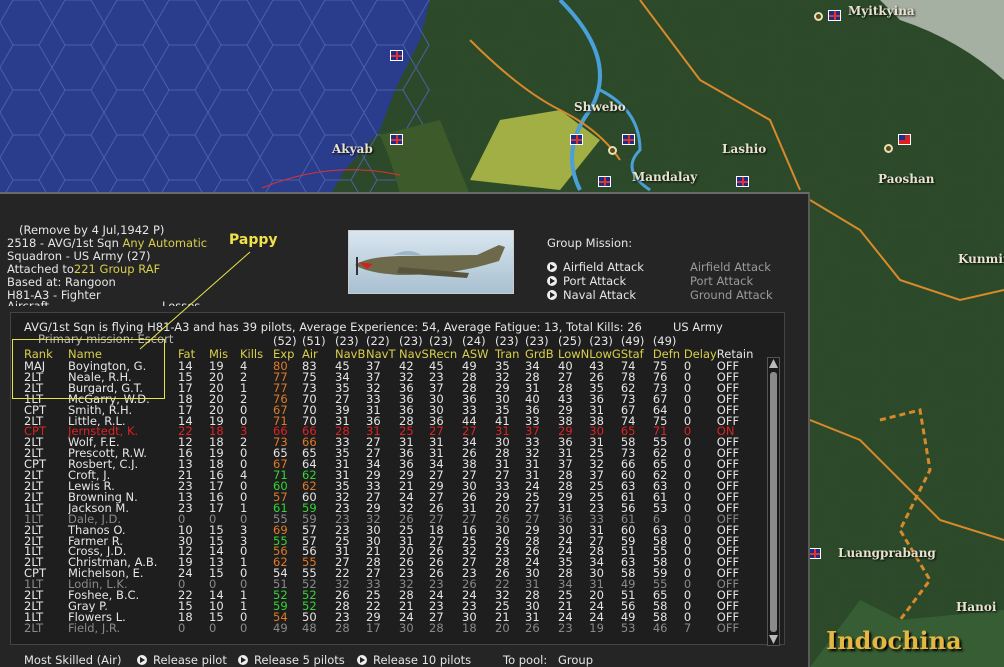 The height and width of the screenshot is (667, 1004). Describe the element at coordinates (445, 354) in the screenshot. I see `col-recn: Recn` at that location.